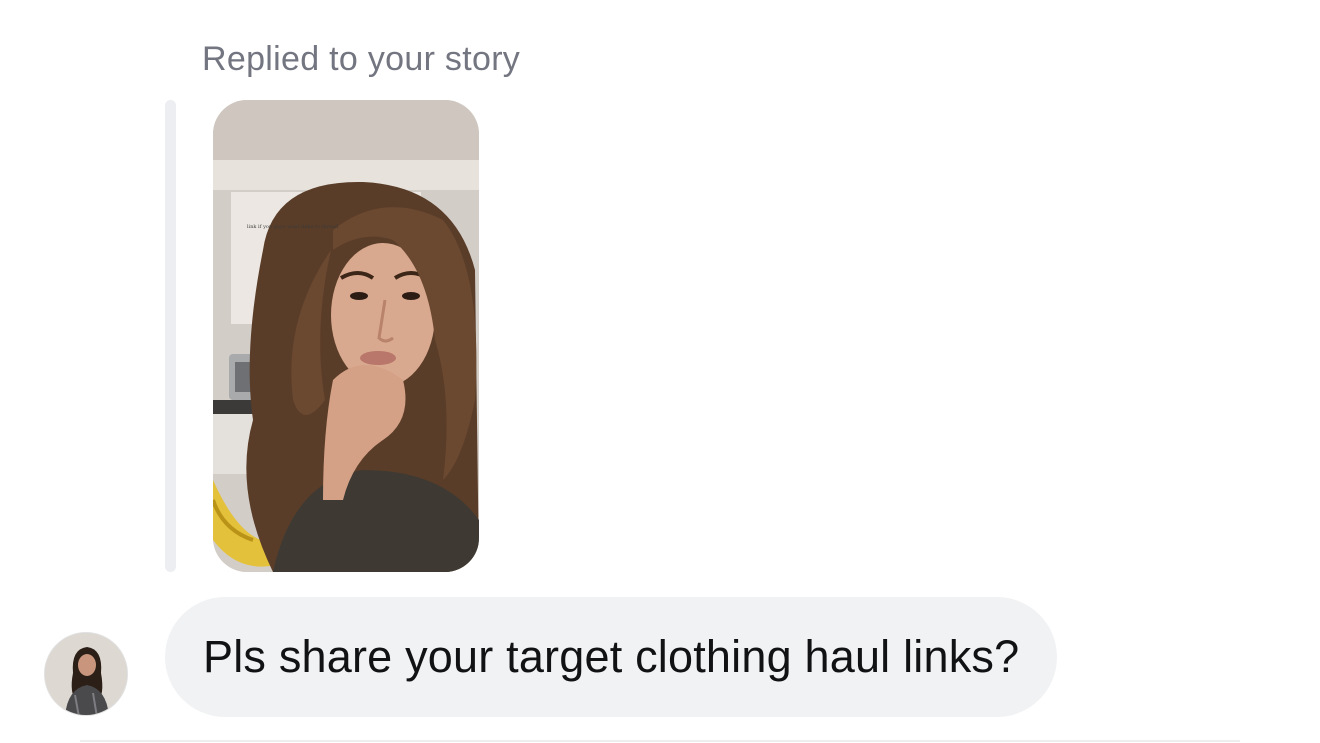 The height and width of the screenshot is (743, 1320). I want to click on story-reply-caption: Replied to your story, so click(361, 59).